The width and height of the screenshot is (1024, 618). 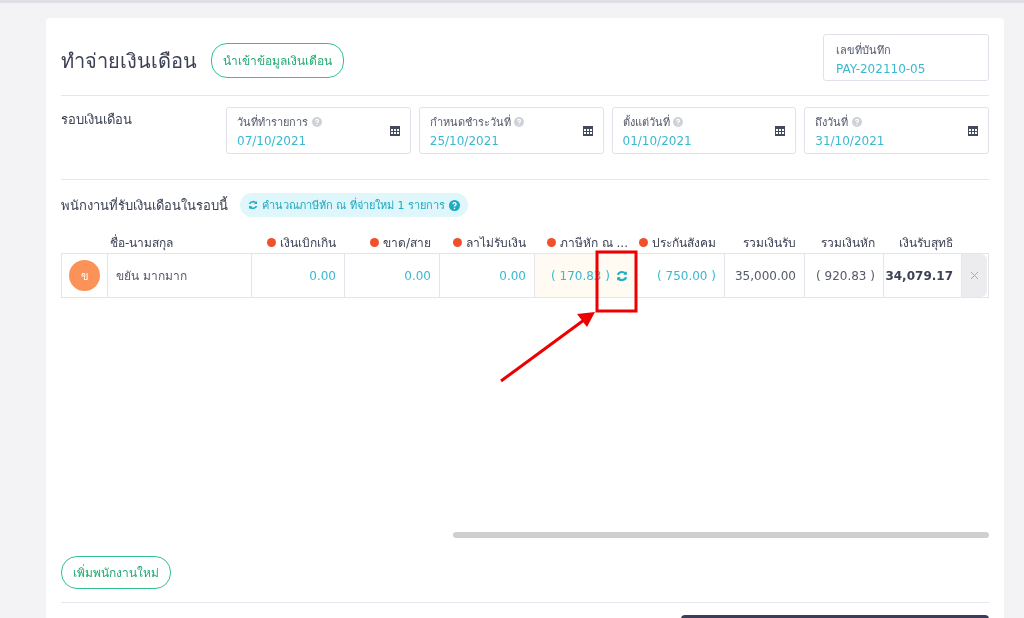 What do you see at coordinates (906, 57) in the screenshot?
I see `record-number-field: เลขที่บันทึก PAY-202110-05` at bounding box center [906, 57].